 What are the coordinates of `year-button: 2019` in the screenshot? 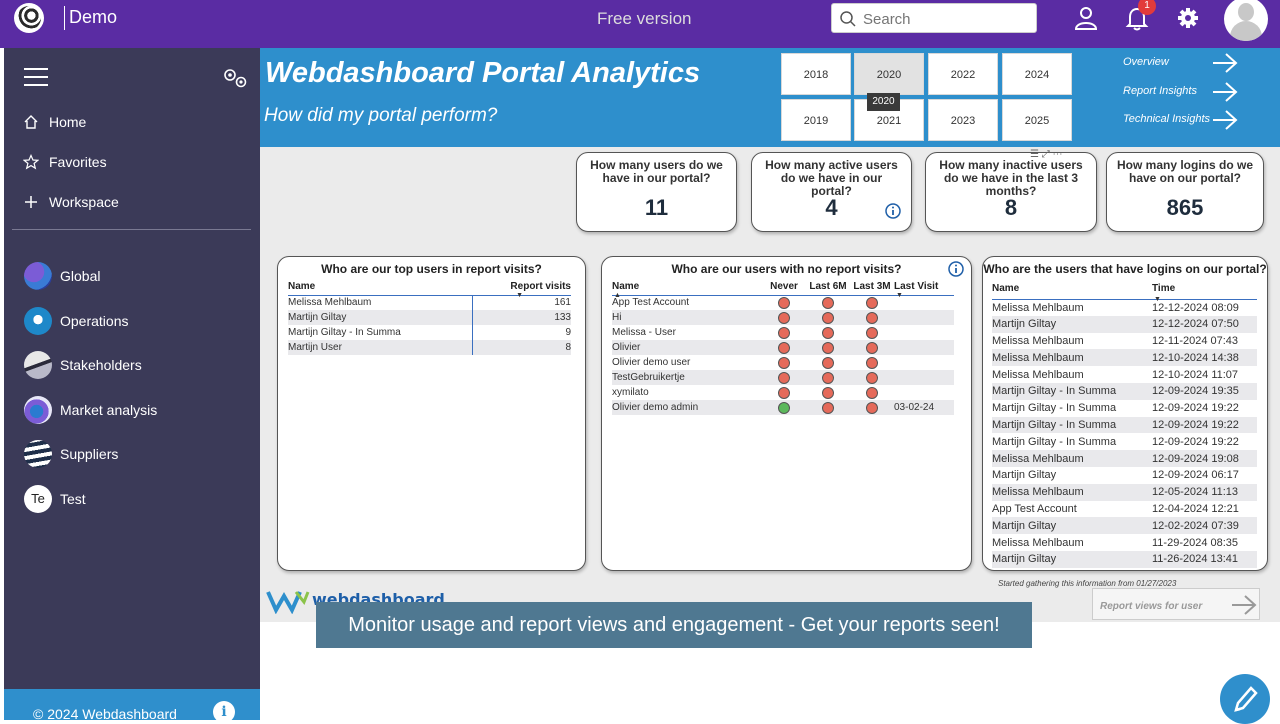 It's located at (816, 120).